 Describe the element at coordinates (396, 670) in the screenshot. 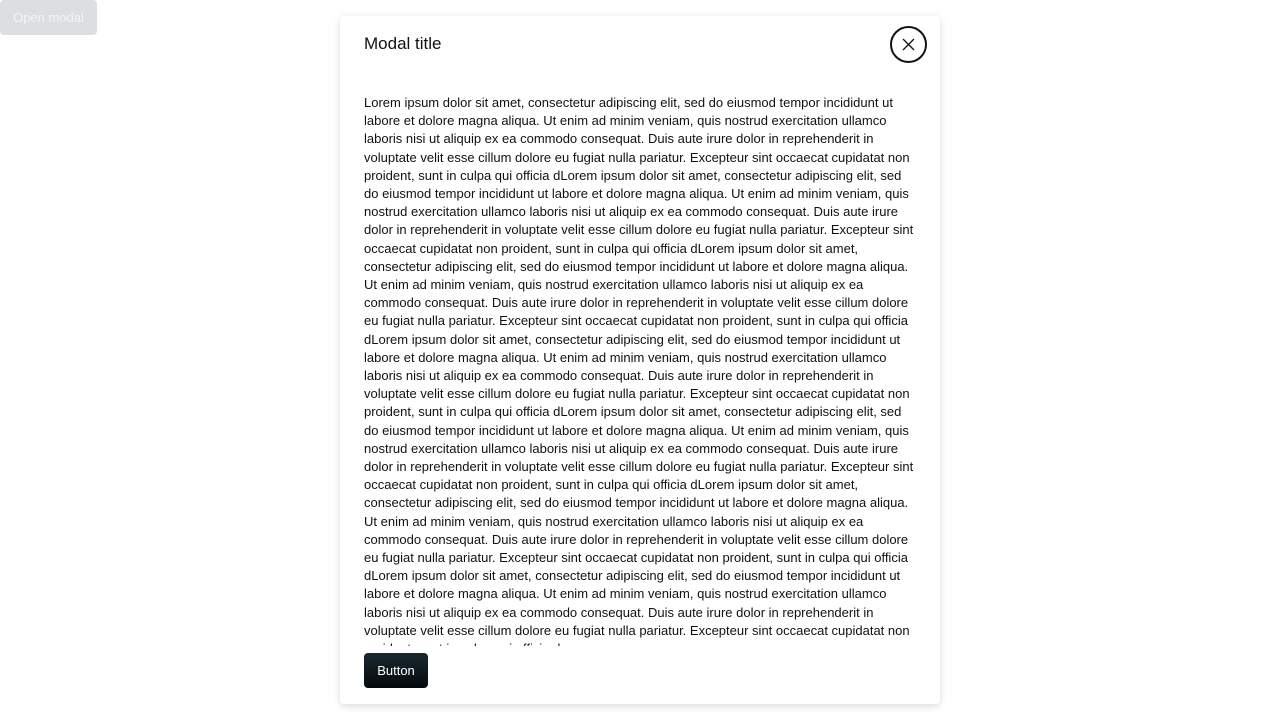

I see `modal-action-button: Button` at that location.